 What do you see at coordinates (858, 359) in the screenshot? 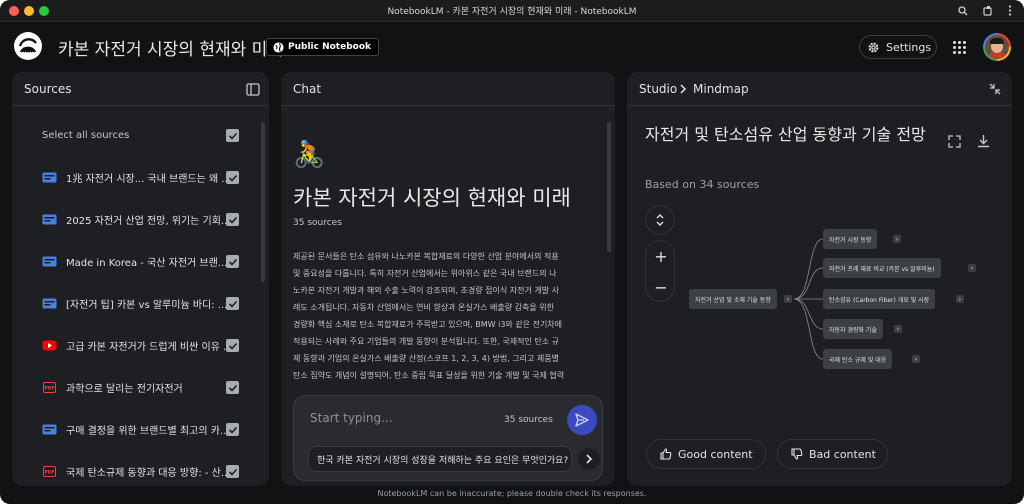
I see `mindmap-child-node: 국제 탄소 규제 및 대응` at bounding box center [858, 359].